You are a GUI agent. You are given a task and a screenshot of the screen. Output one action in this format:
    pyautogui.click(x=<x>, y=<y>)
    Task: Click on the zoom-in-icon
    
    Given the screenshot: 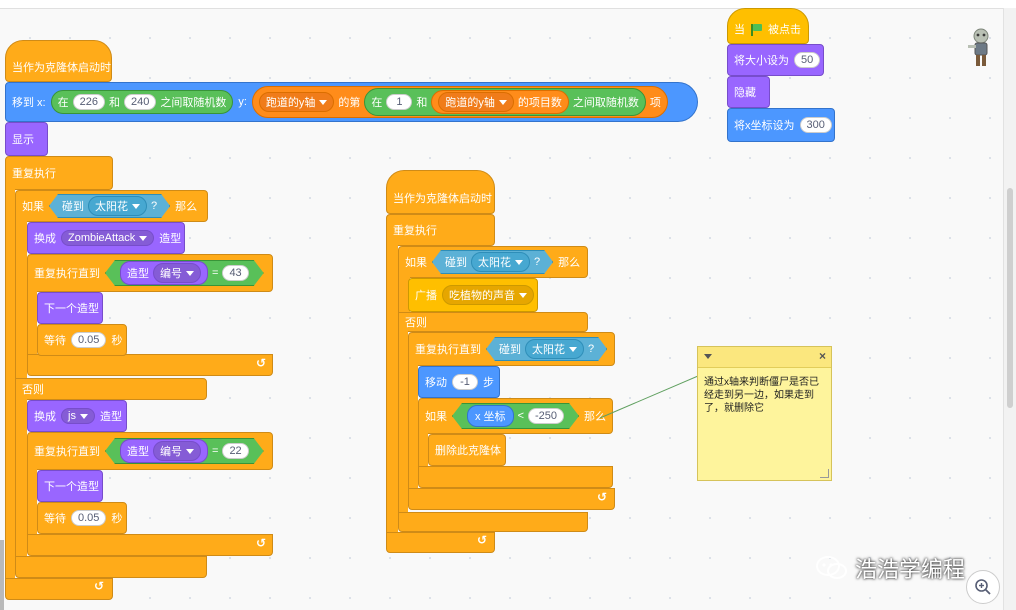 What is the action you would take?
    pyautogui.click(x=983, y=587)
    